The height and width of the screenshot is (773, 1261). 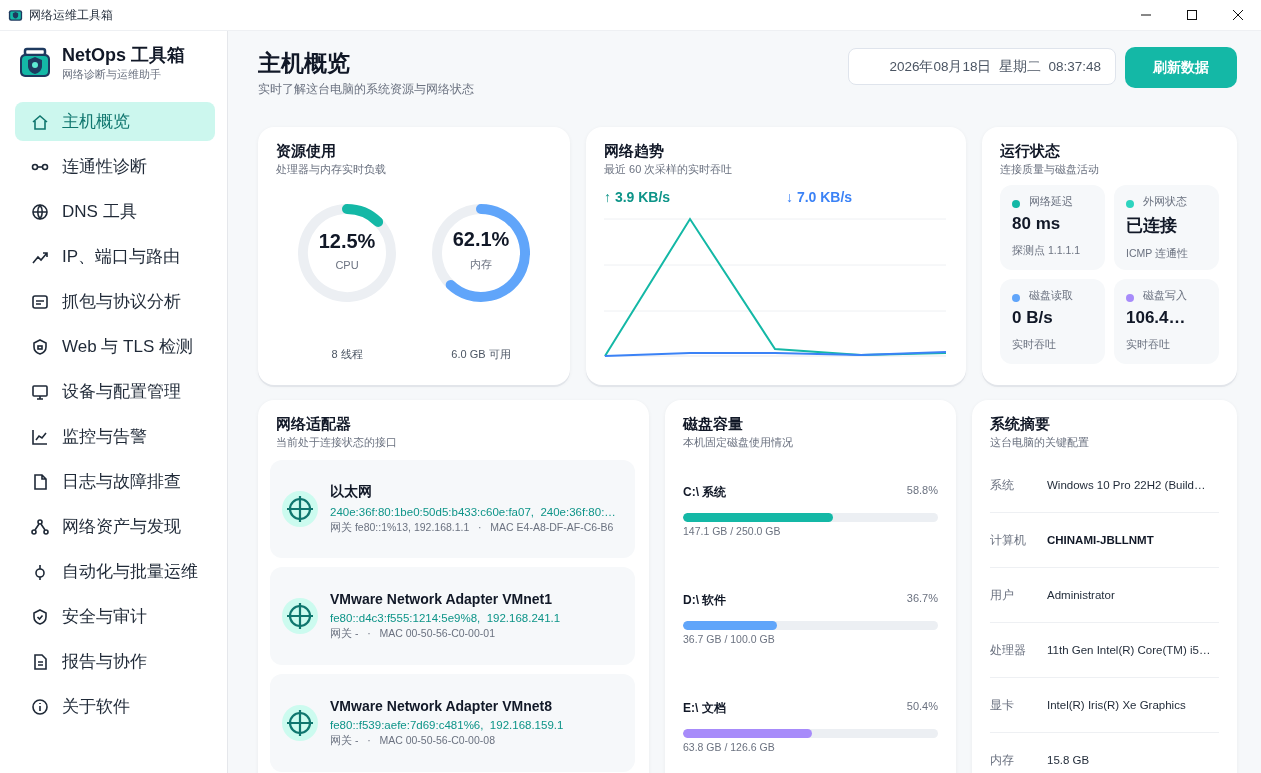 I want to click on sidebar-item: 抓包与协议分析, so click(x=115, y=301).